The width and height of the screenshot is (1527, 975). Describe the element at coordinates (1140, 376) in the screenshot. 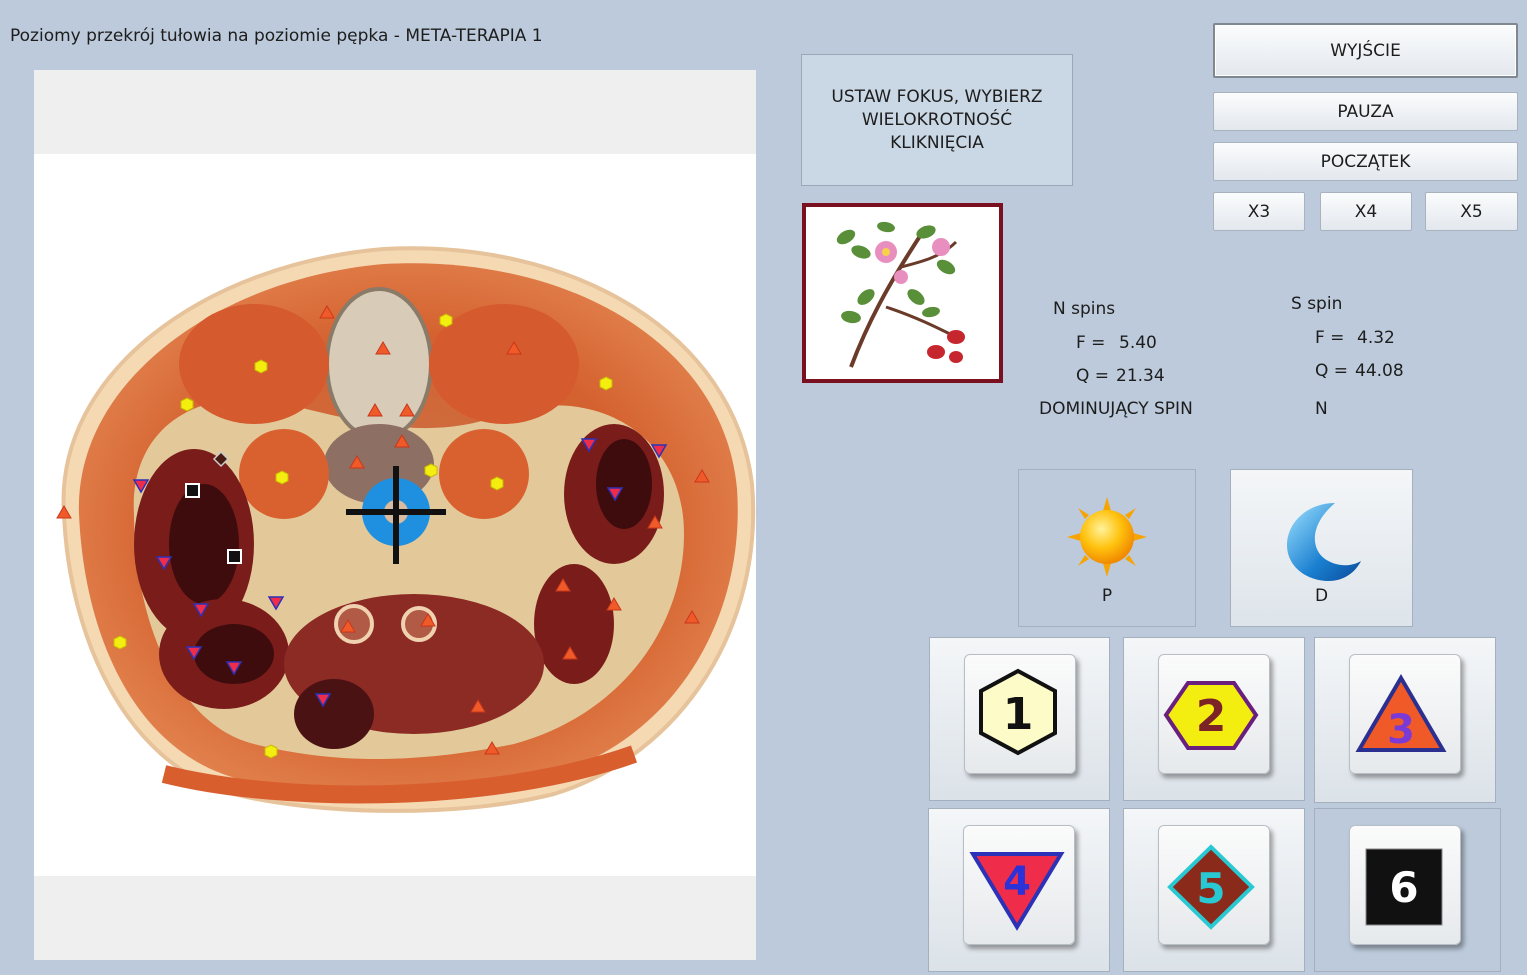

I see `n-spin-q-value: 21.34` at that location.